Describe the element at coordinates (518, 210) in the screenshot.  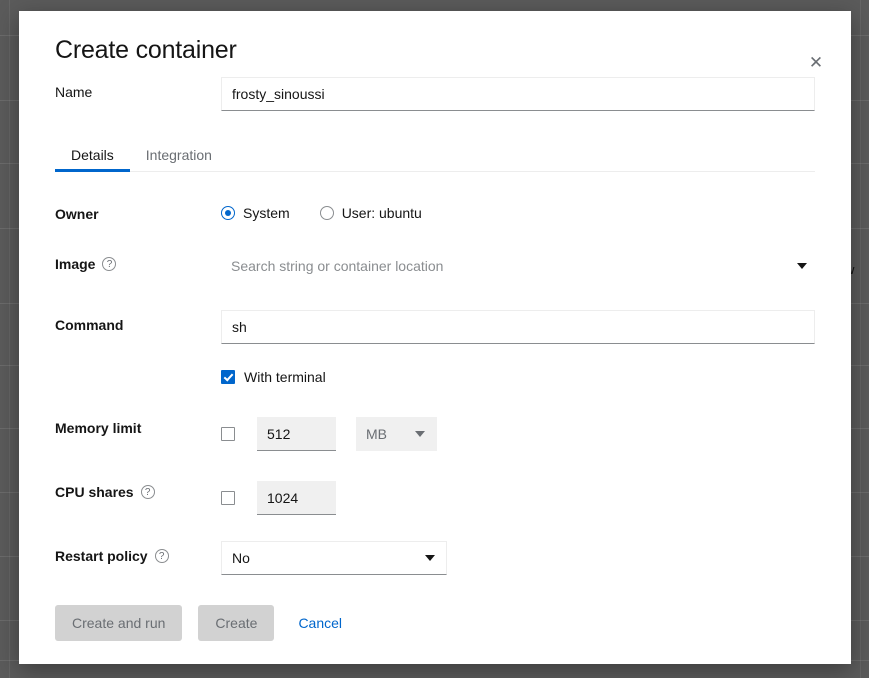
I see `owner-radio-group: System User: ubuntu` at that location.